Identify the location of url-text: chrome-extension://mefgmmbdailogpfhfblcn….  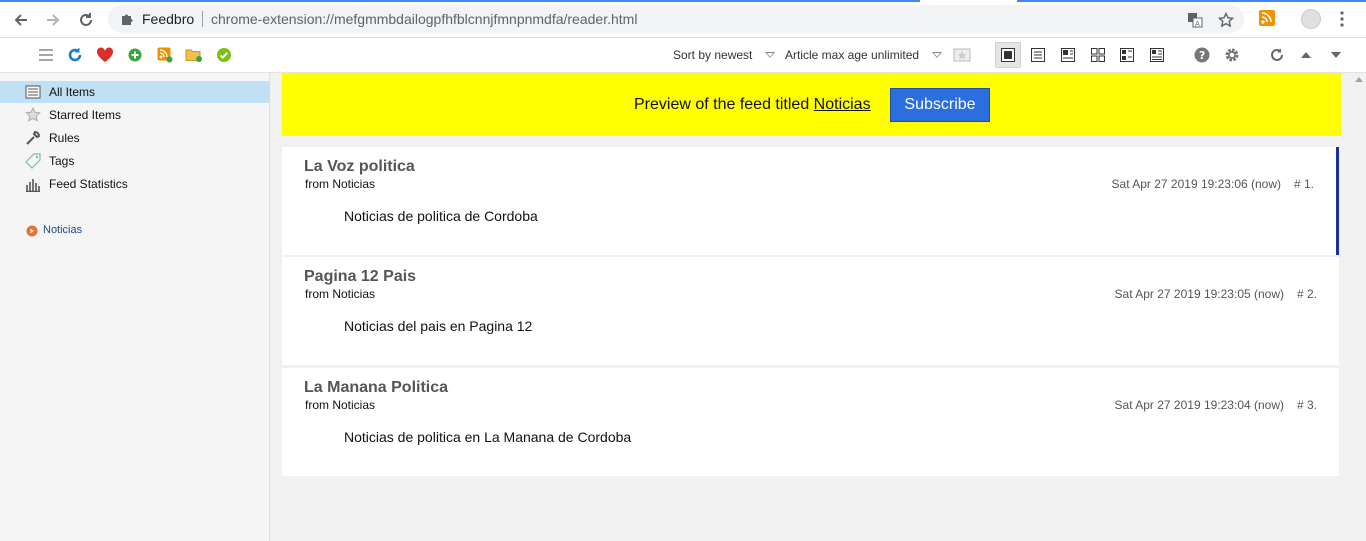
(424, 19).